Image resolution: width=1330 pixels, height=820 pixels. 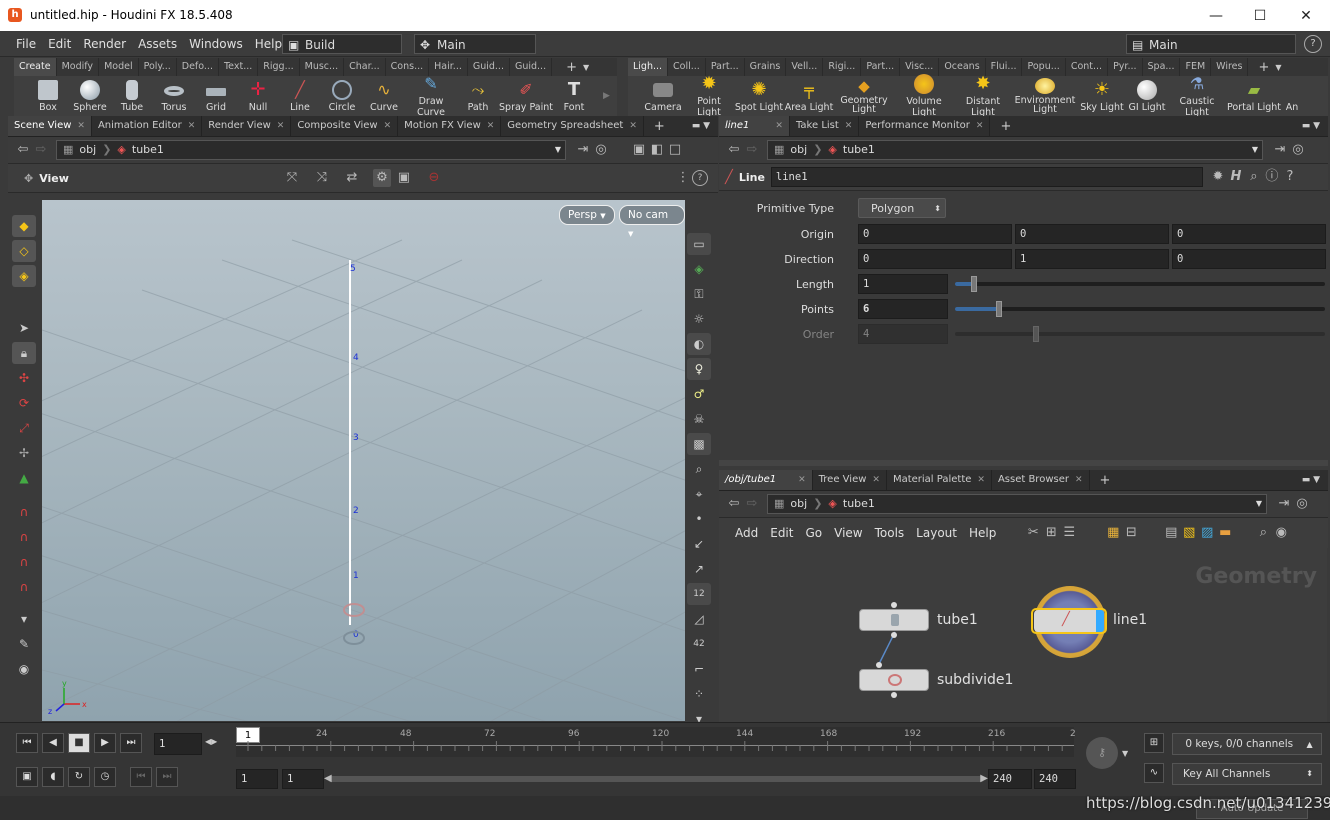 What do you see at coordinates (147, 126) in the screenshot?
I see `tab-animation-editor: Animation Editor ✕` at bounding box center [147, 126].